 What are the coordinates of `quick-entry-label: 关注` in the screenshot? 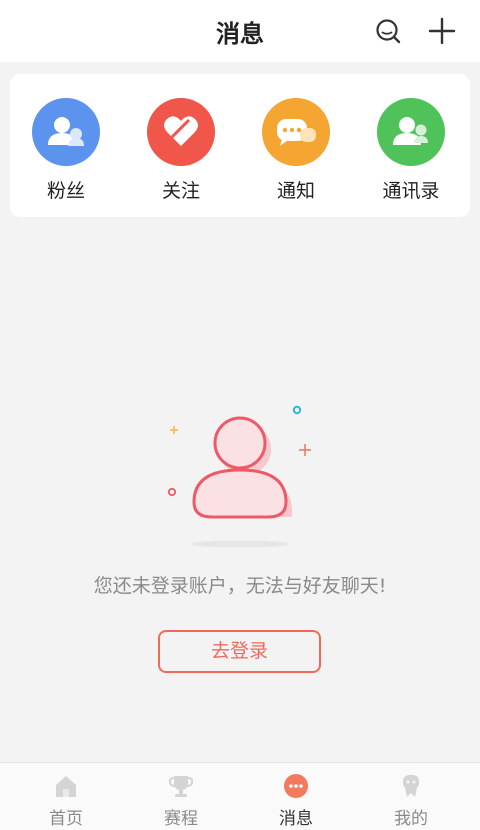 It's located at (180, 191).